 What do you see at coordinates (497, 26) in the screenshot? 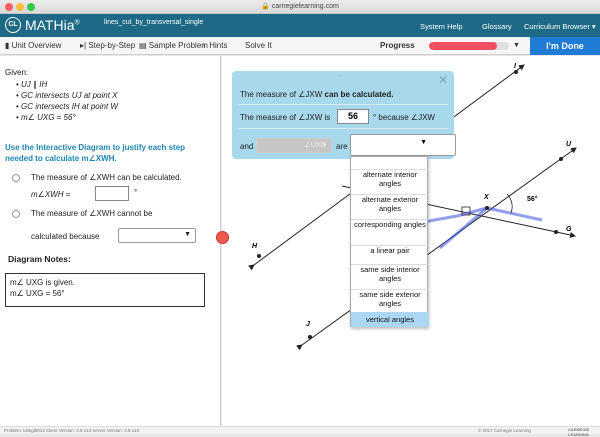
I see `glossary-link: Glossary` at bounding box center [497, 26].